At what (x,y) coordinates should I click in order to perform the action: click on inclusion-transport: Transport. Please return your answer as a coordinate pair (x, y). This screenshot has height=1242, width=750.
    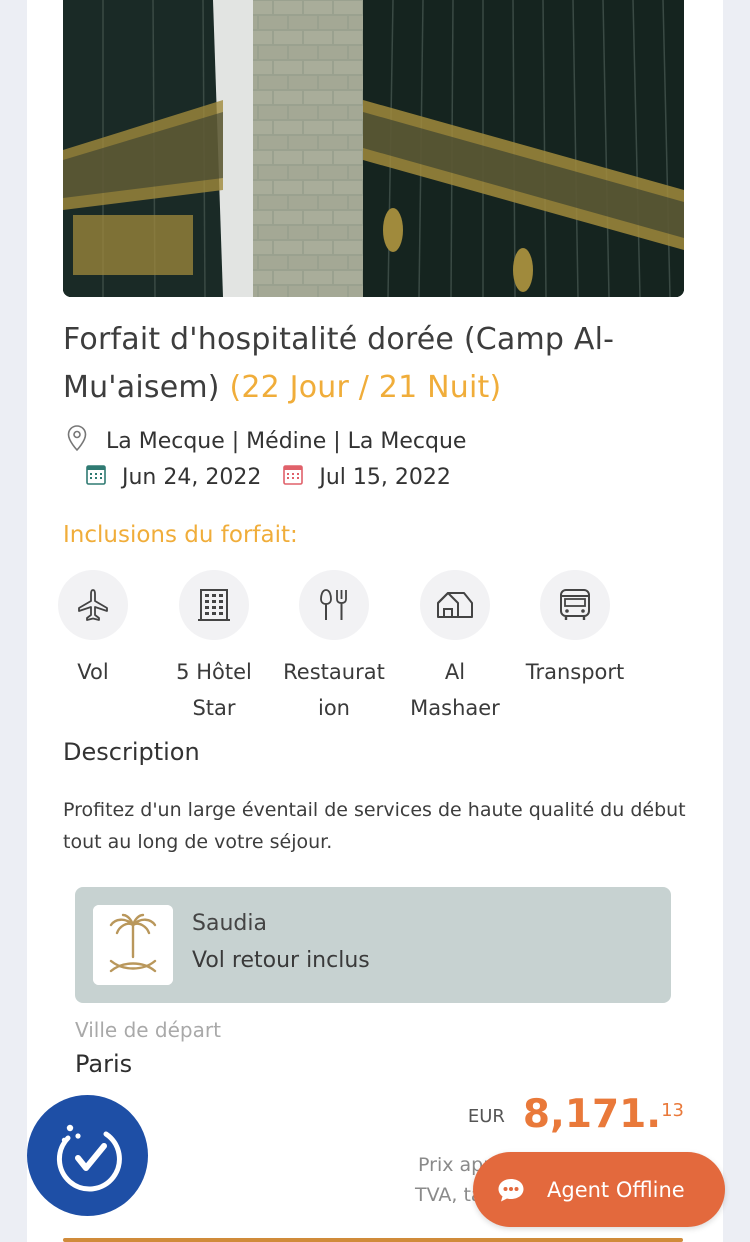
    Looking at the image, I should click on (575, 630).